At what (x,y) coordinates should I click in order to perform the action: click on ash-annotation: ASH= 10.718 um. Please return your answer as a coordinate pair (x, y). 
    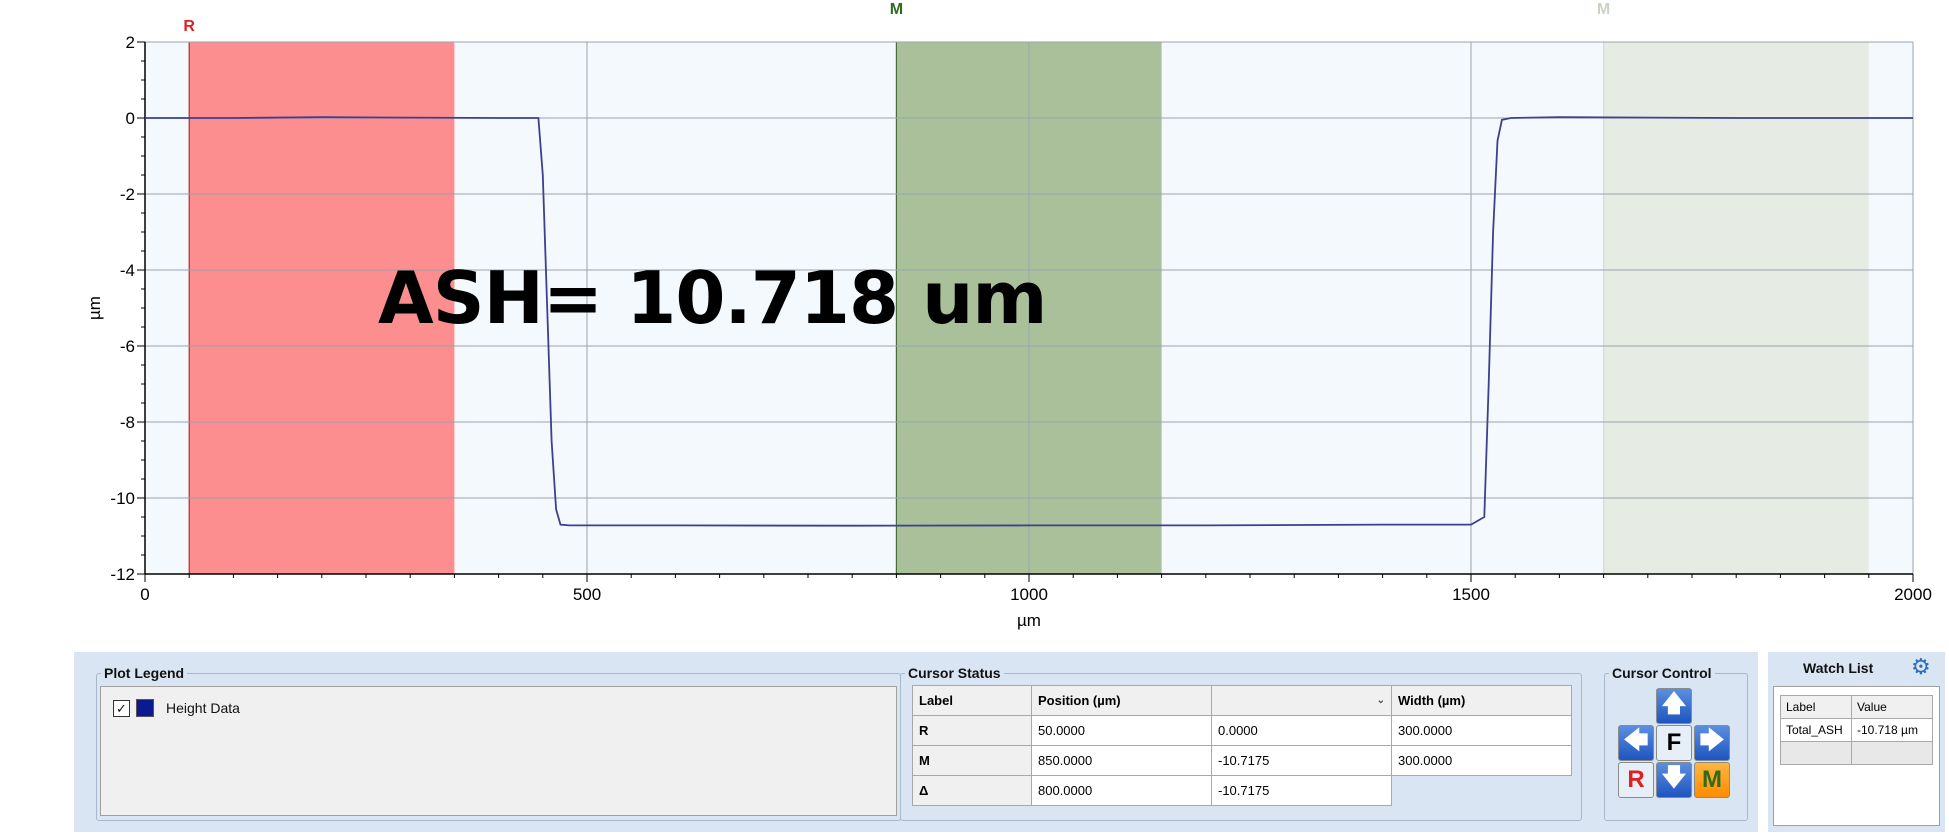
    Looking at the image, I should click on (712, 298).